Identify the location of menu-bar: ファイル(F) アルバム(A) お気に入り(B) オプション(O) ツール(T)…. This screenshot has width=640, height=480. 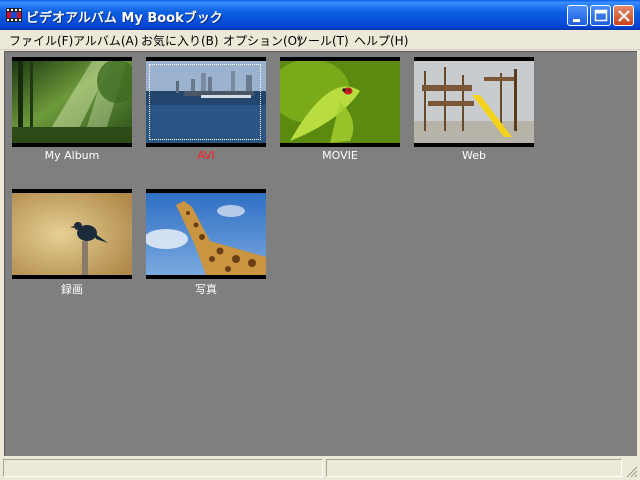
(320, 40).